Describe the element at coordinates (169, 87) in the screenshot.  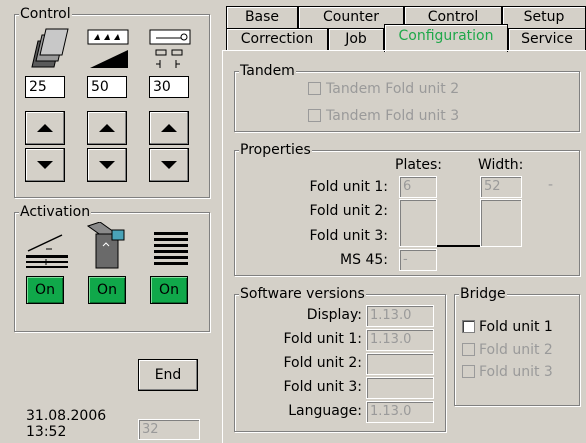
I see `control-value-3: 30` at that location.